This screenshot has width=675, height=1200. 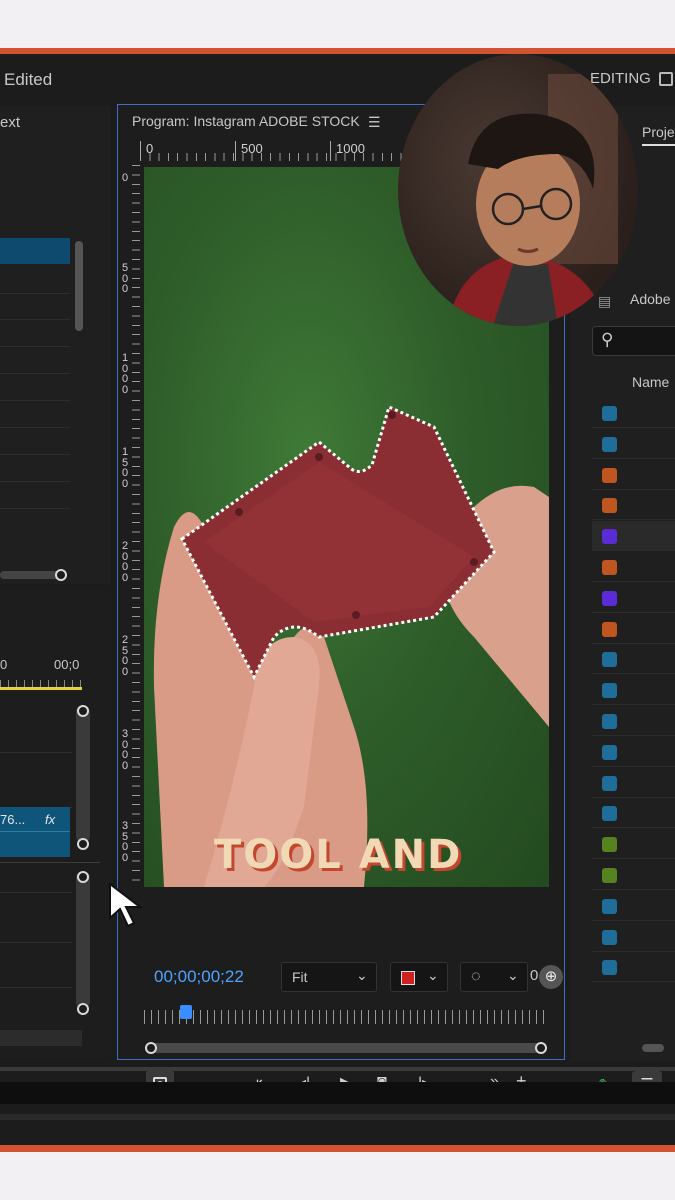 What do you see at coordinates (607, 339) in the screenshot?
I see `search-icon: ⚲` at bounding box center [607, 339].